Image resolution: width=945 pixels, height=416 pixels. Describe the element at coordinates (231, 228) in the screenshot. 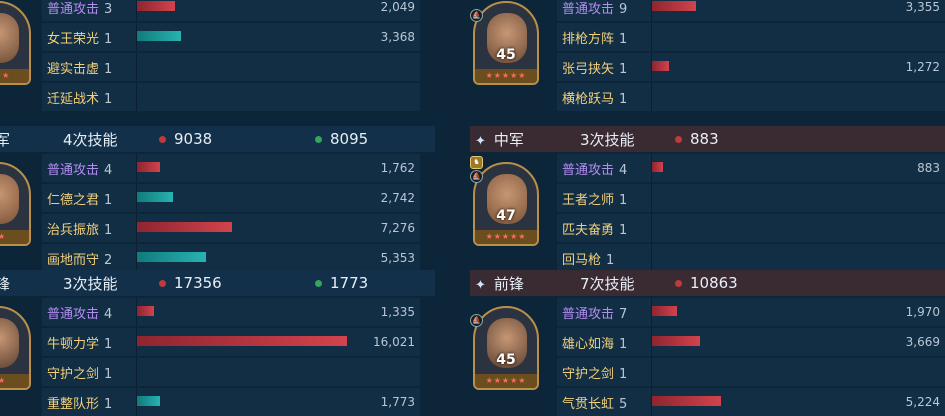

I see `skill-row: 治兵振旅 1 7,276` at that location.